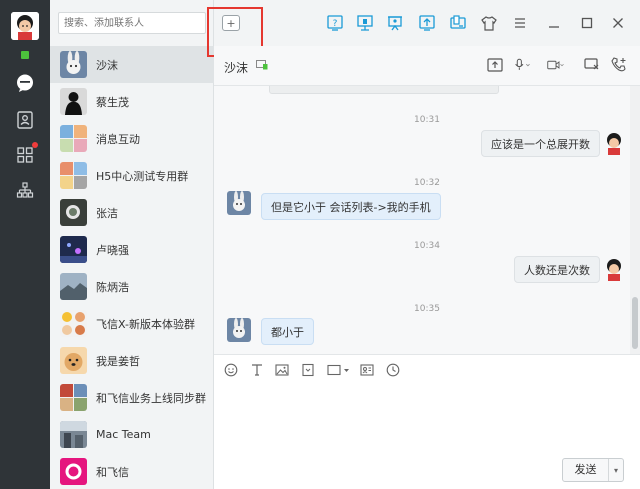  Describe the element at coordinates (25, 26) in the screenshot. I see `my-avatar` at that location.